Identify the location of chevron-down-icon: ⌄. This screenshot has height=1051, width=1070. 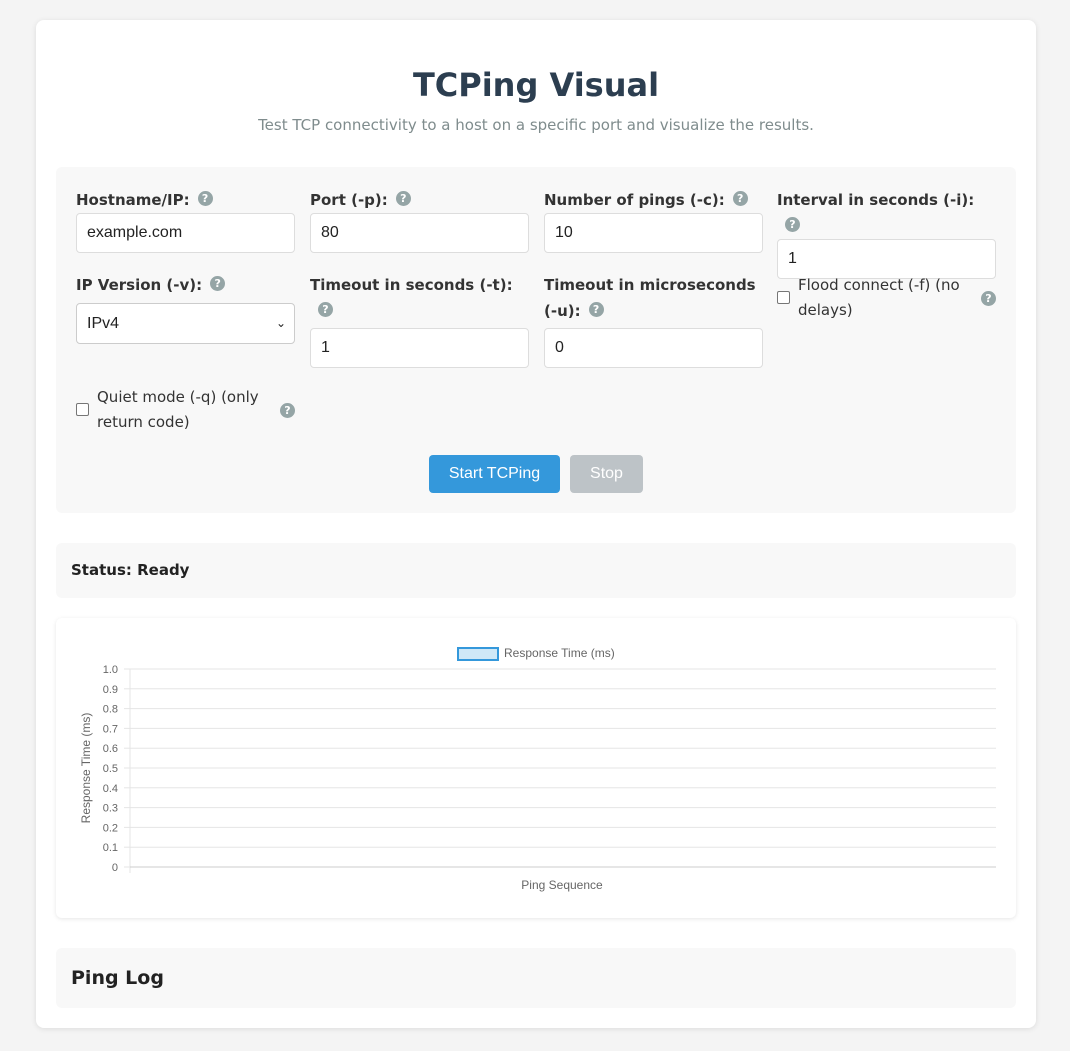
(280, 323).